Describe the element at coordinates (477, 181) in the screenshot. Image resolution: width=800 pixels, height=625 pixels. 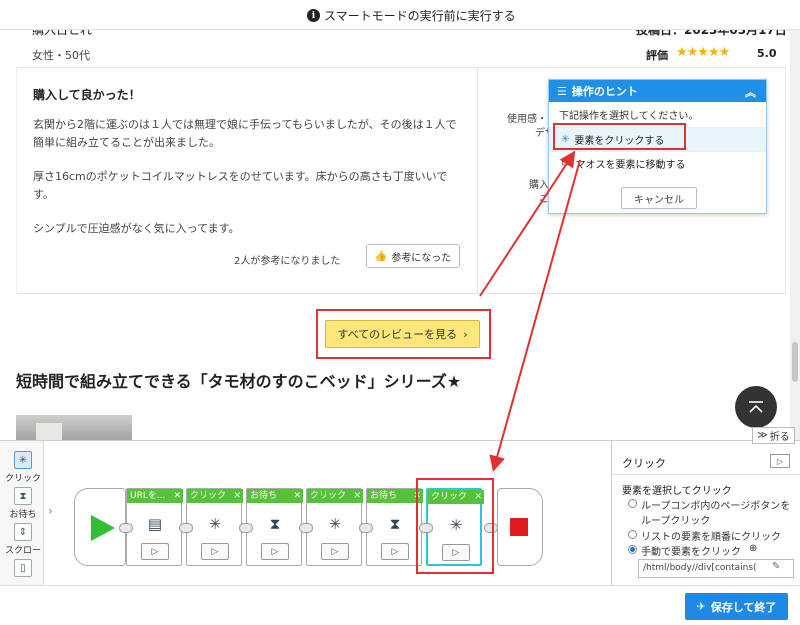
I see `review-divider` at that location.